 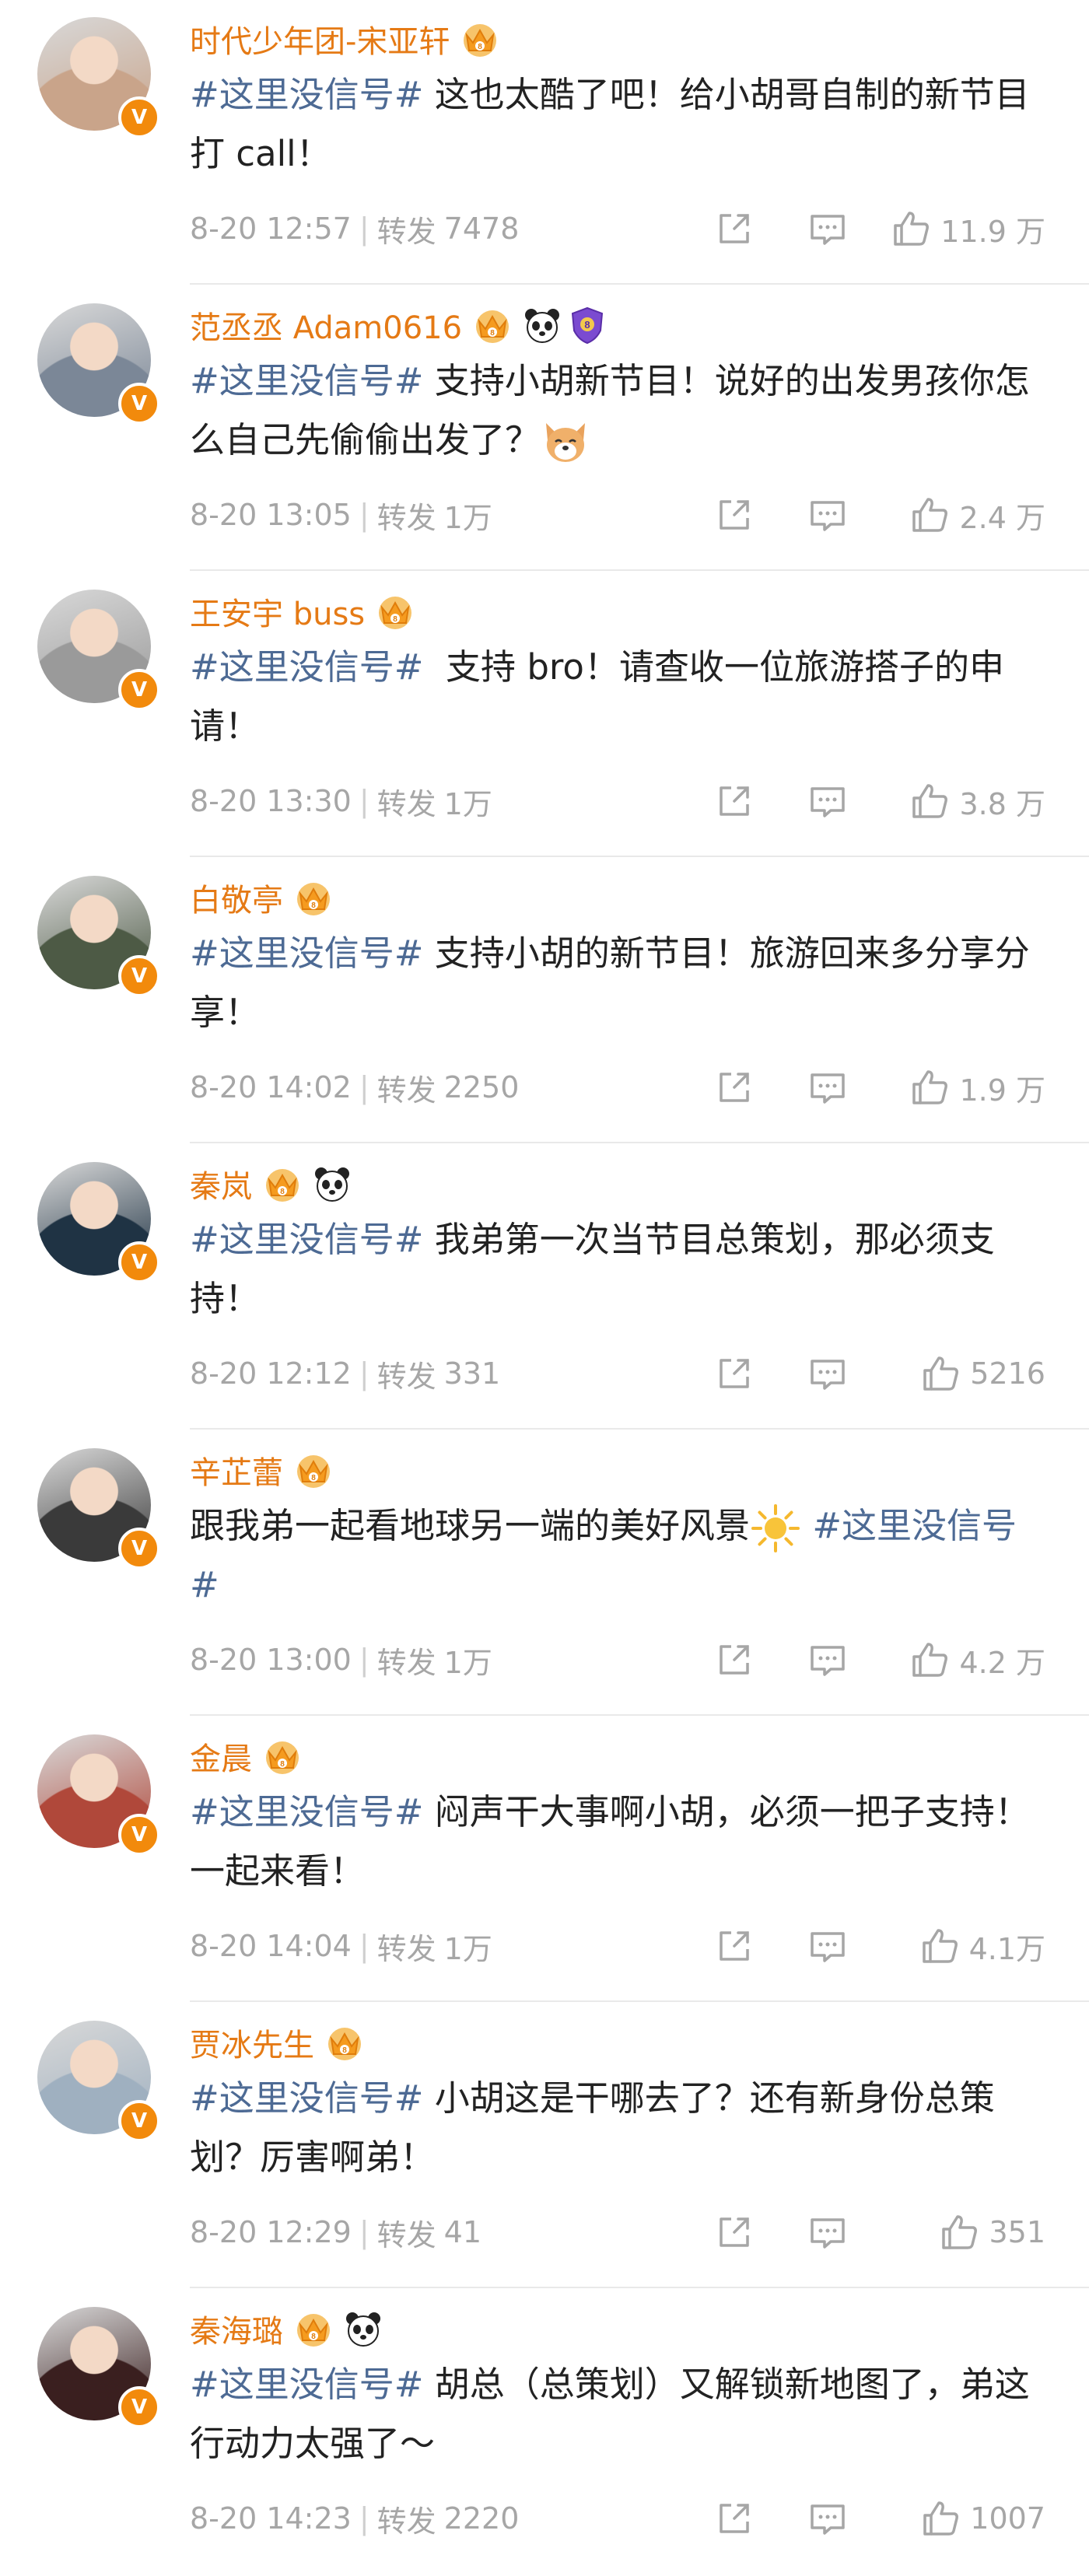 What do you see at coordinates (236, 898) in the screenshot?
I see `user-name: 白敬亭` at bounding box center [236, 898].